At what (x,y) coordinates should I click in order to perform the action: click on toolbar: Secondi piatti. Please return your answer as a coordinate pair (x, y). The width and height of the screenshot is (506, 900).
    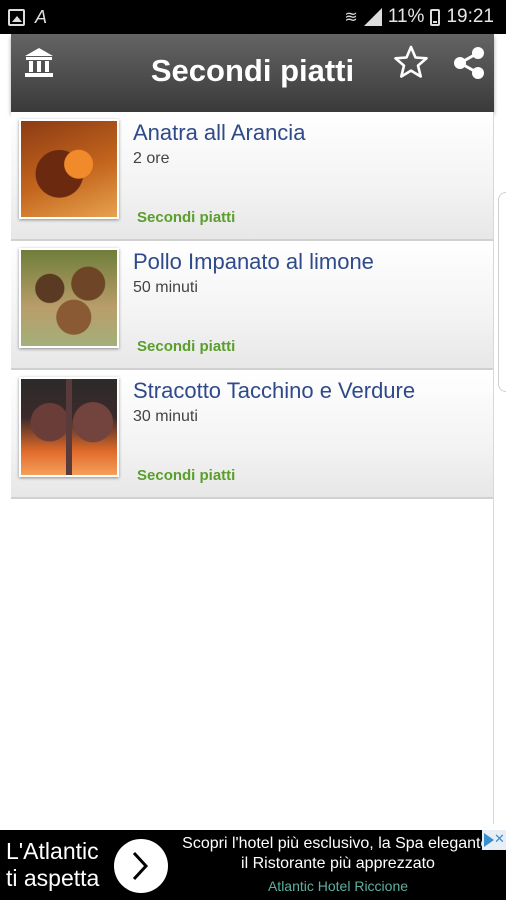
    Looking at the image, I should click on (252, 73).